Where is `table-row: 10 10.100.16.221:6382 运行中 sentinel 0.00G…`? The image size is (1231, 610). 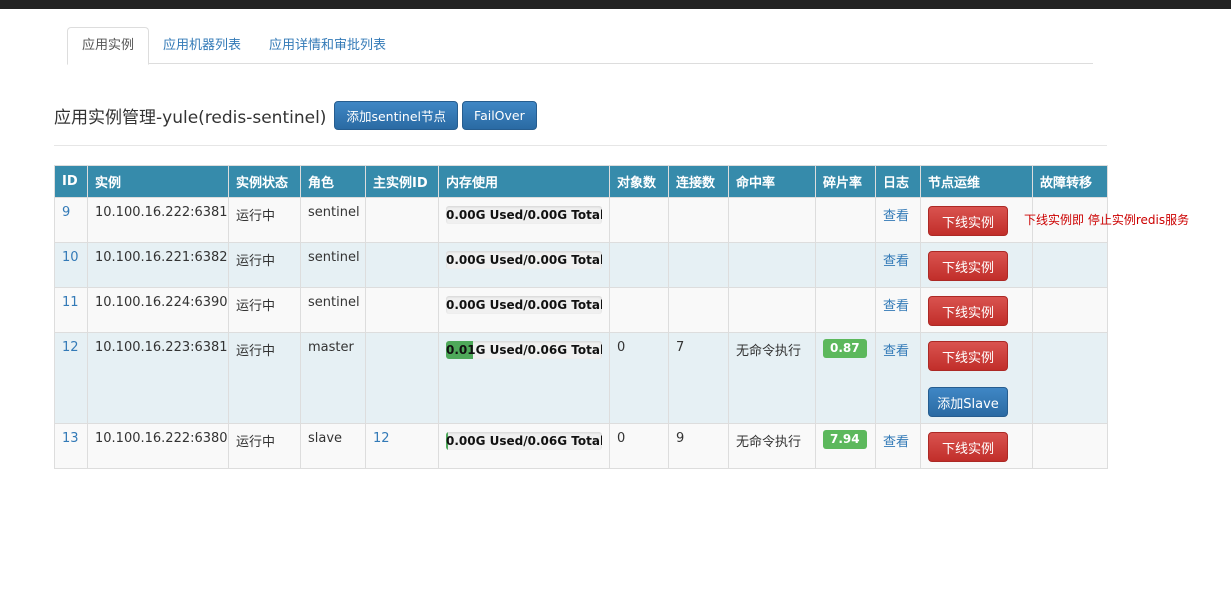
table-row: 10 10.100.16.221:6382 运行中 sentinel 0.00G… is located at coordinates (581, 265).